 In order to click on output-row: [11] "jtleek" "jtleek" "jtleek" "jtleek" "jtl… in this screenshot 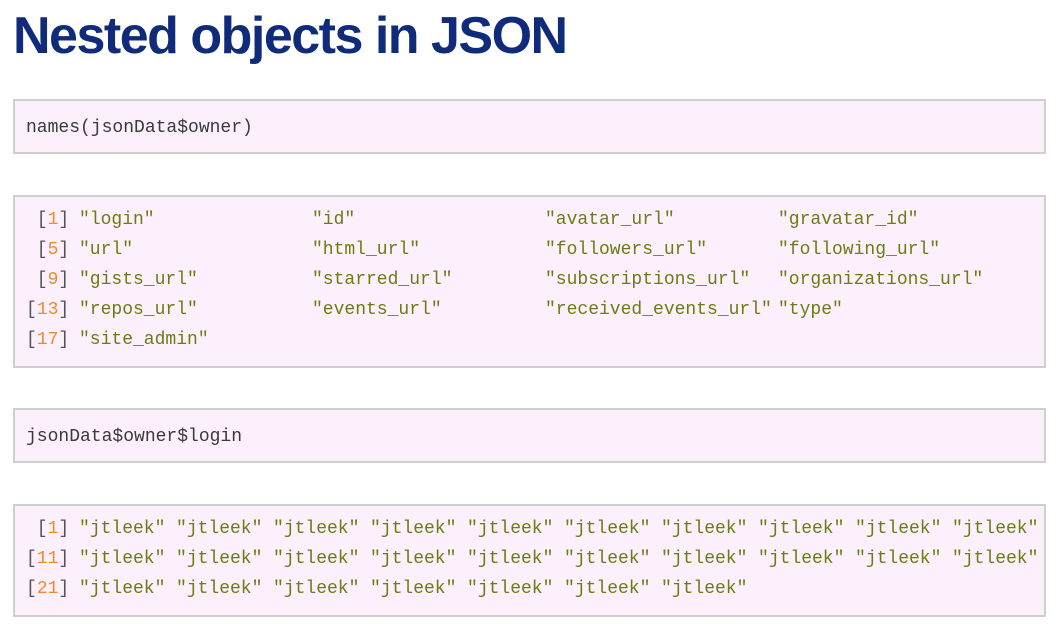, I will do `click(529, 559)`.